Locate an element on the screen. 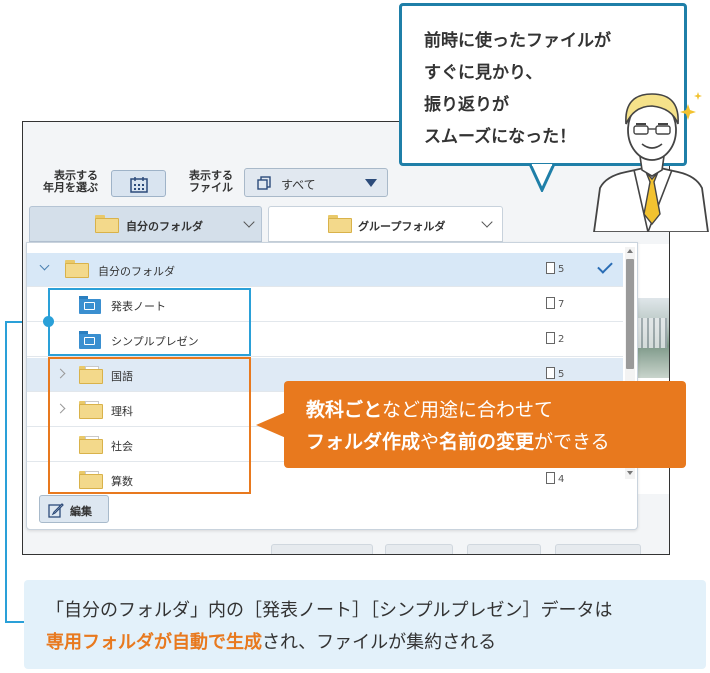  orange-callout: 教科ごとなど用途に合わせて フォルダ作成や名前の変更ができる is located at coordinates (485, 424).